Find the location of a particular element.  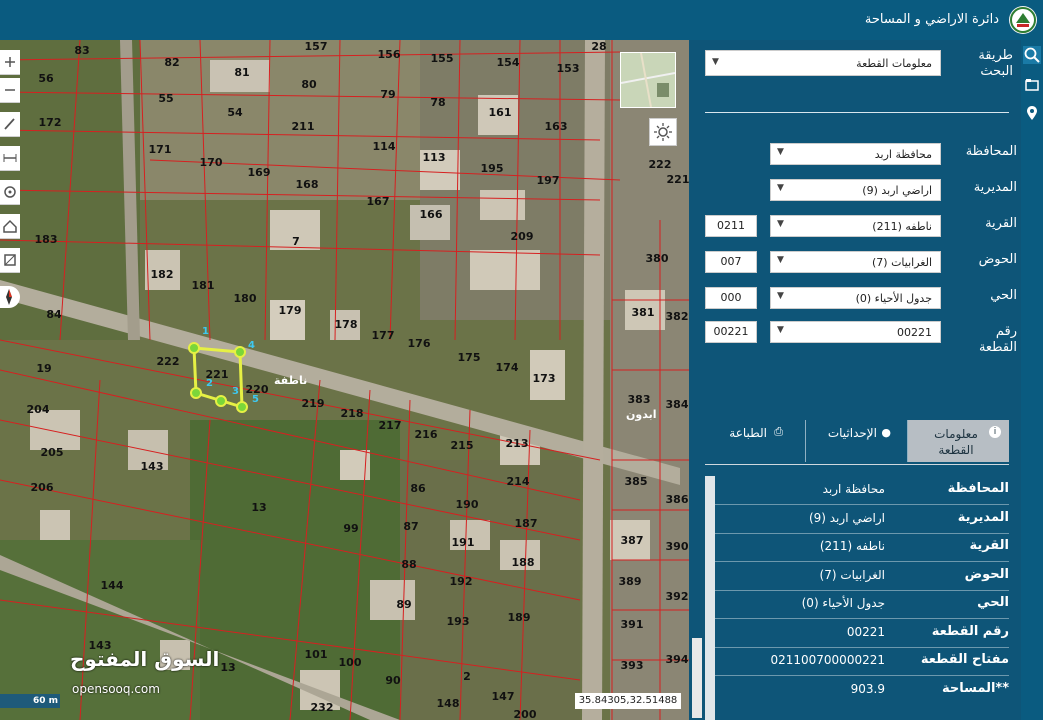

parcel-number-label: 174 is located at coordinates (507, 367).